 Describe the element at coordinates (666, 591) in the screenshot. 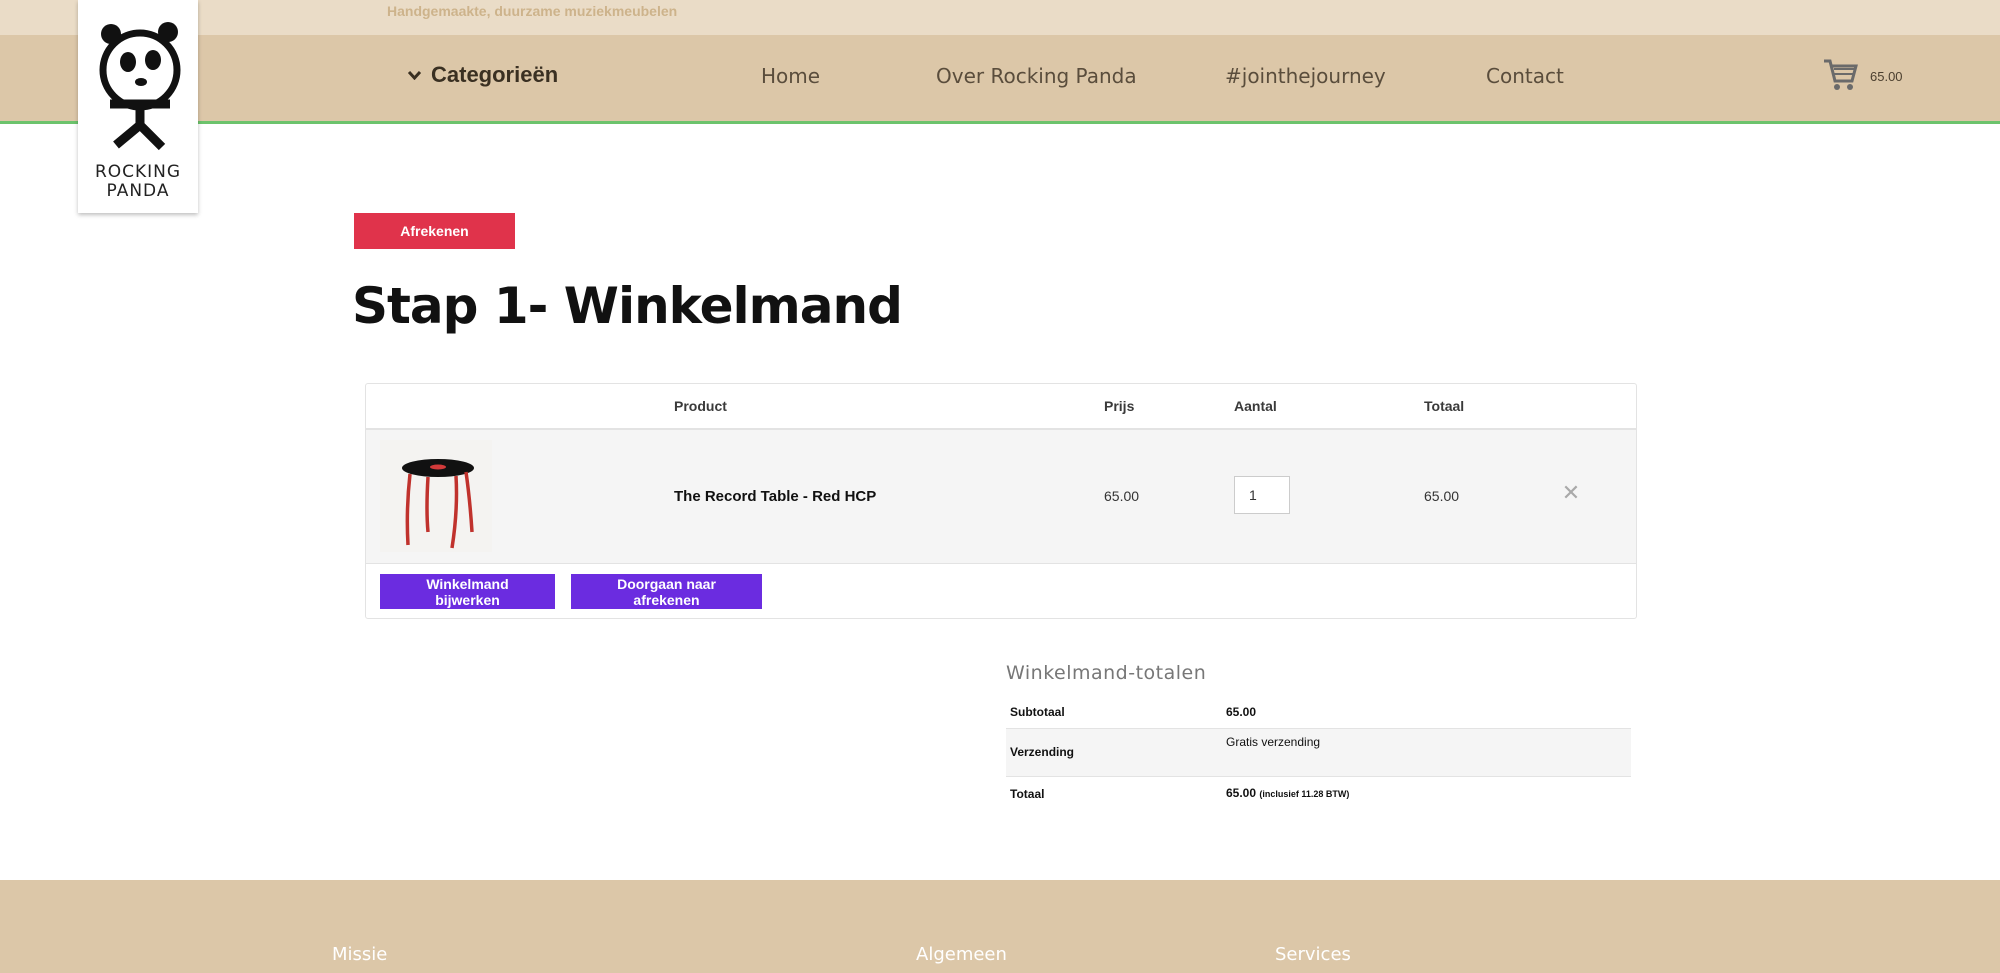

I see `proceed-checkout-button: Doorgaan naar afrekenen` at that location.